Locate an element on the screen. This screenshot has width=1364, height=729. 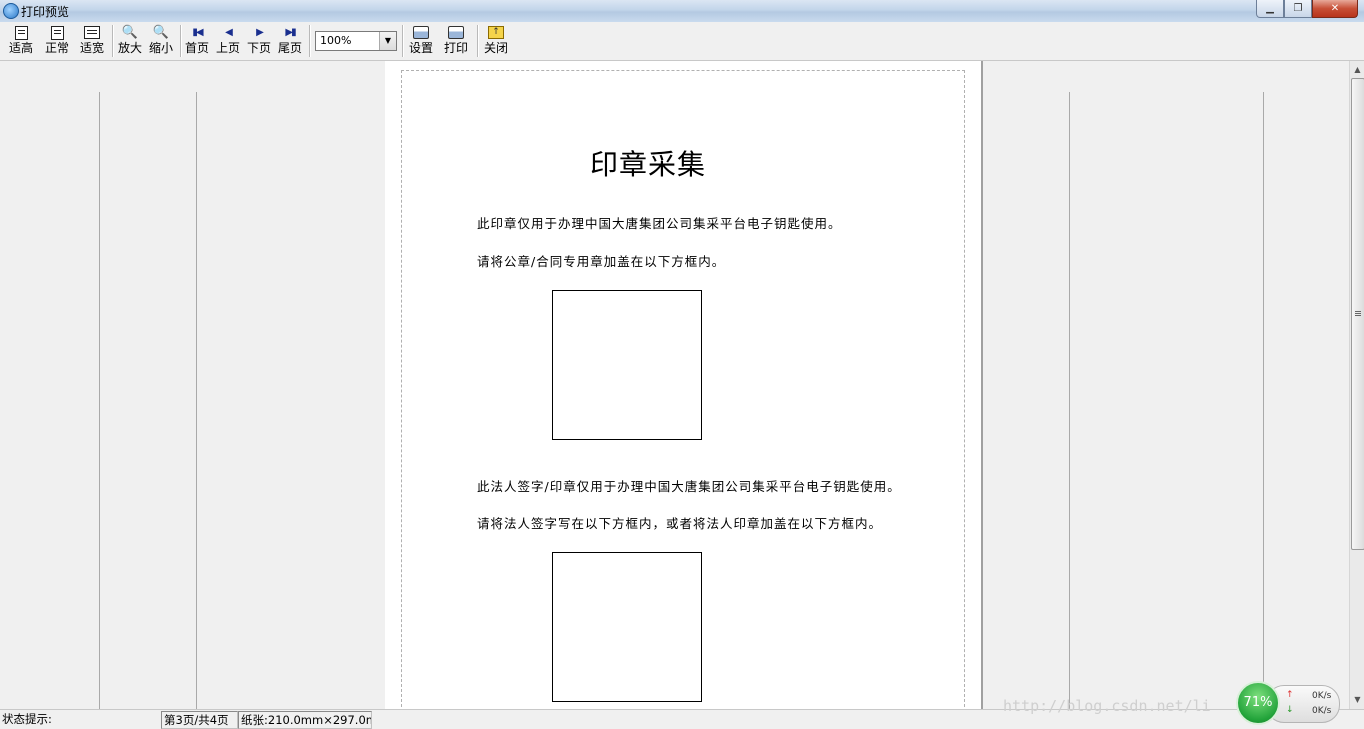
first-page-button: ▮◀ 首页 is located at coordinates (197, 41).